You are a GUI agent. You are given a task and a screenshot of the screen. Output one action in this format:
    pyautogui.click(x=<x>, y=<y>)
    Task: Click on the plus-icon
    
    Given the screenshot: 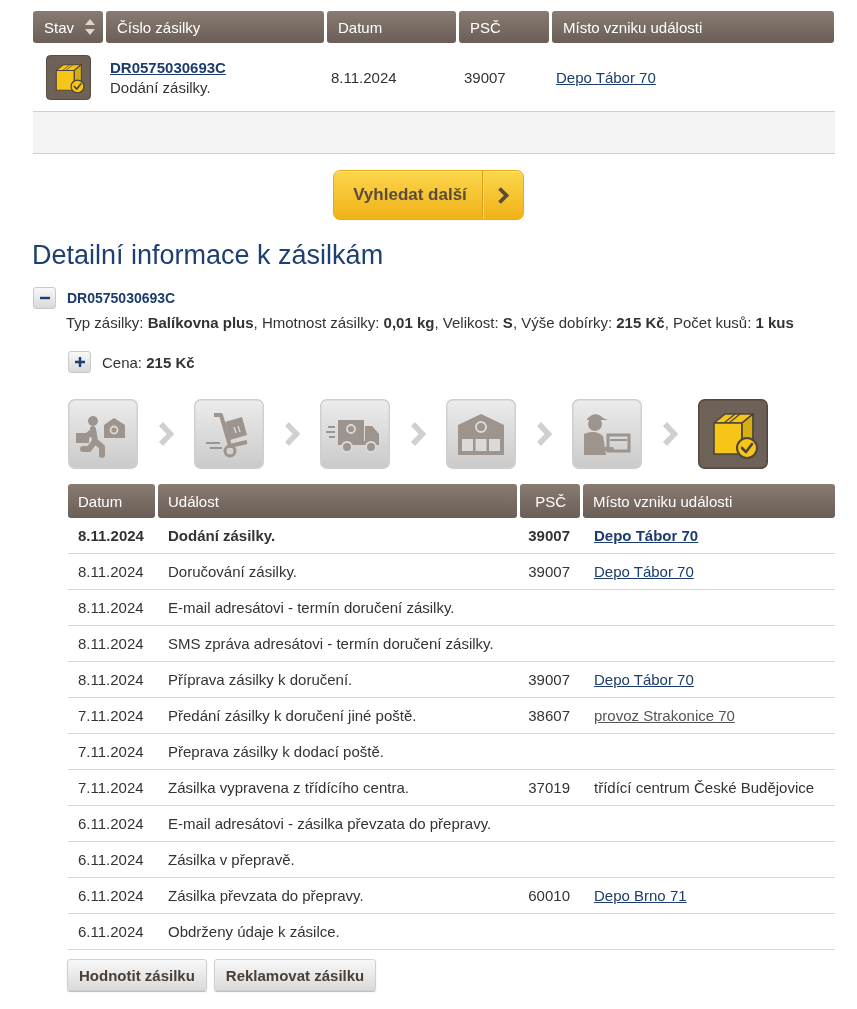 What is the action you would take?
    pyautogui.click(x=79, y=362)
    